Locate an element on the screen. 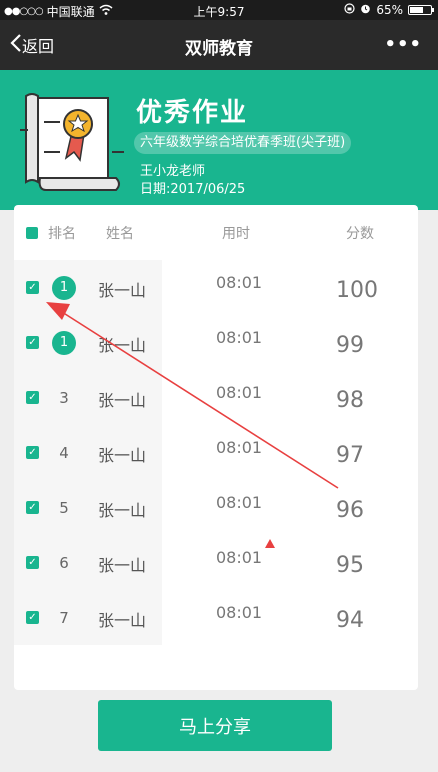  score-value: 94 is located at coordinates (350, 620).